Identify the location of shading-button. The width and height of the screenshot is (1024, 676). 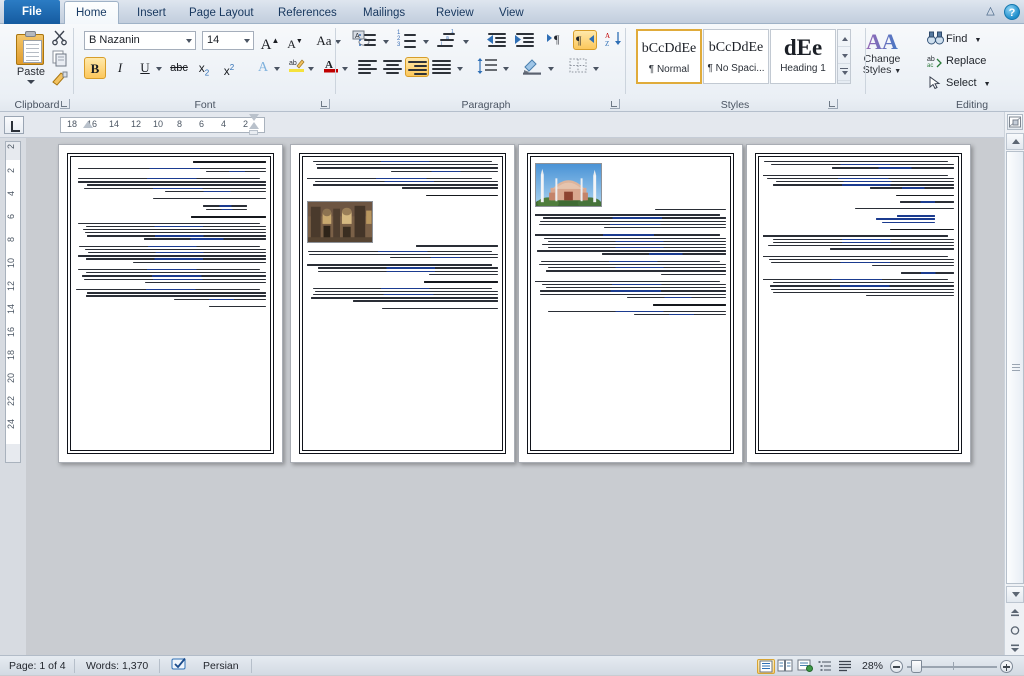
(533, 67).